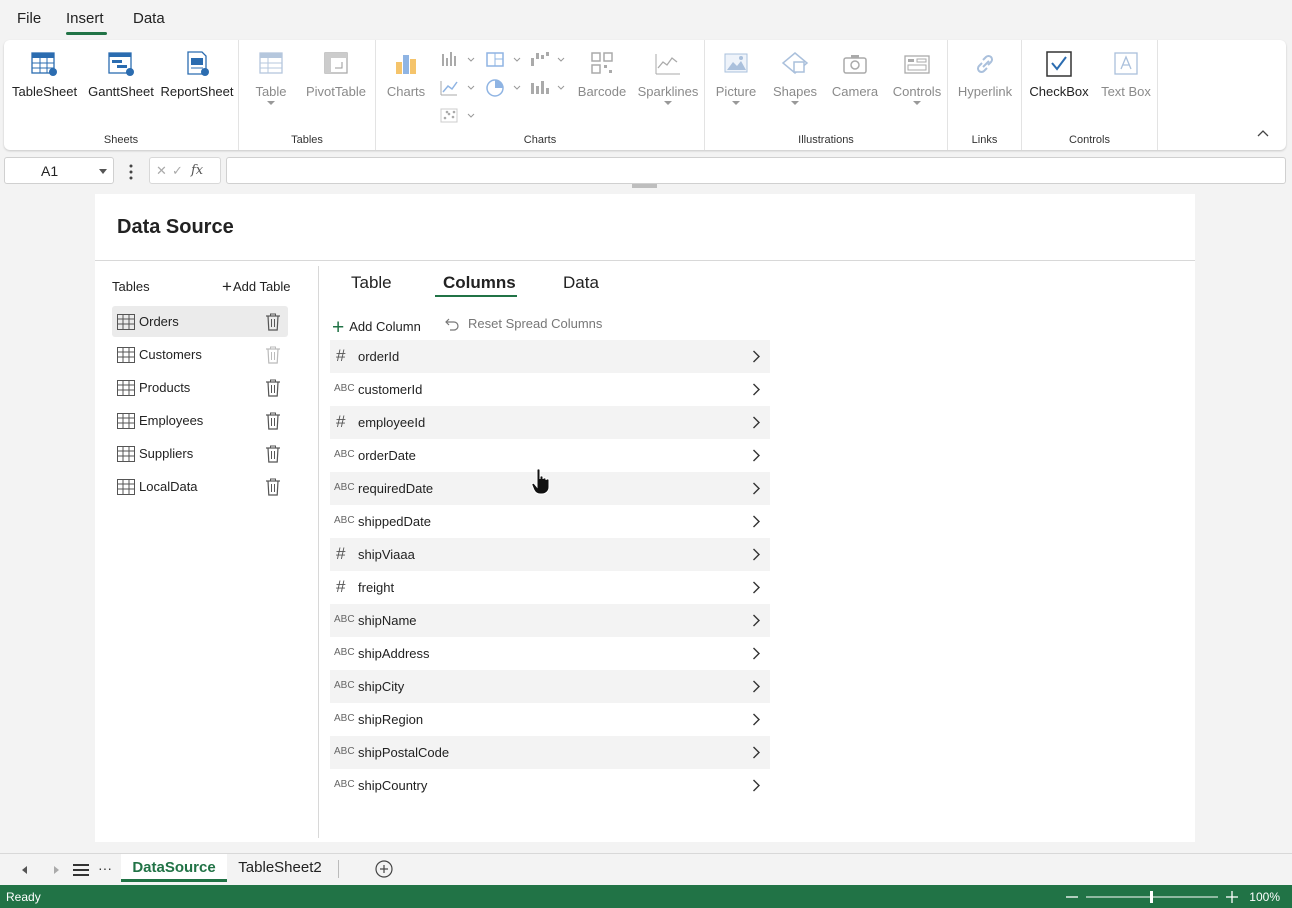 This screenshot has height=908, width=1292. I want to click on table-name: Products, so click(165, 387).